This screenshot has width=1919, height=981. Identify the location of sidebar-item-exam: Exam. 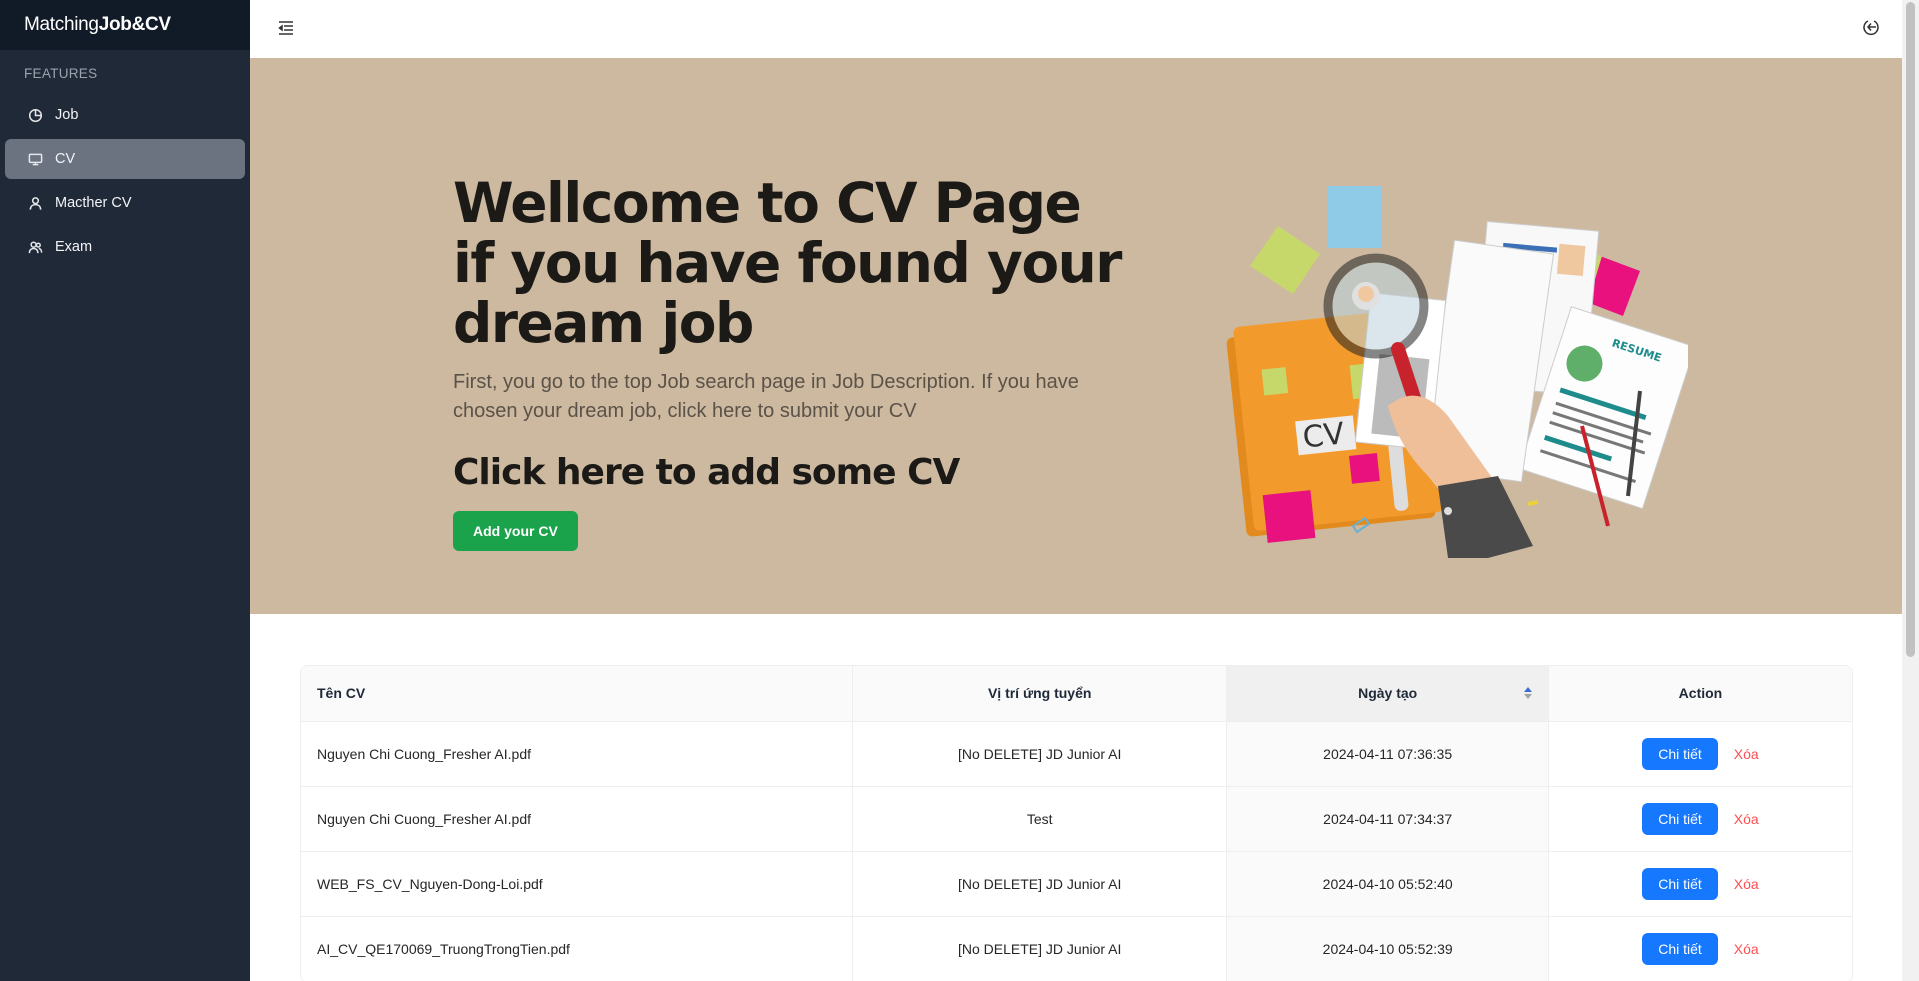
(125, 247).